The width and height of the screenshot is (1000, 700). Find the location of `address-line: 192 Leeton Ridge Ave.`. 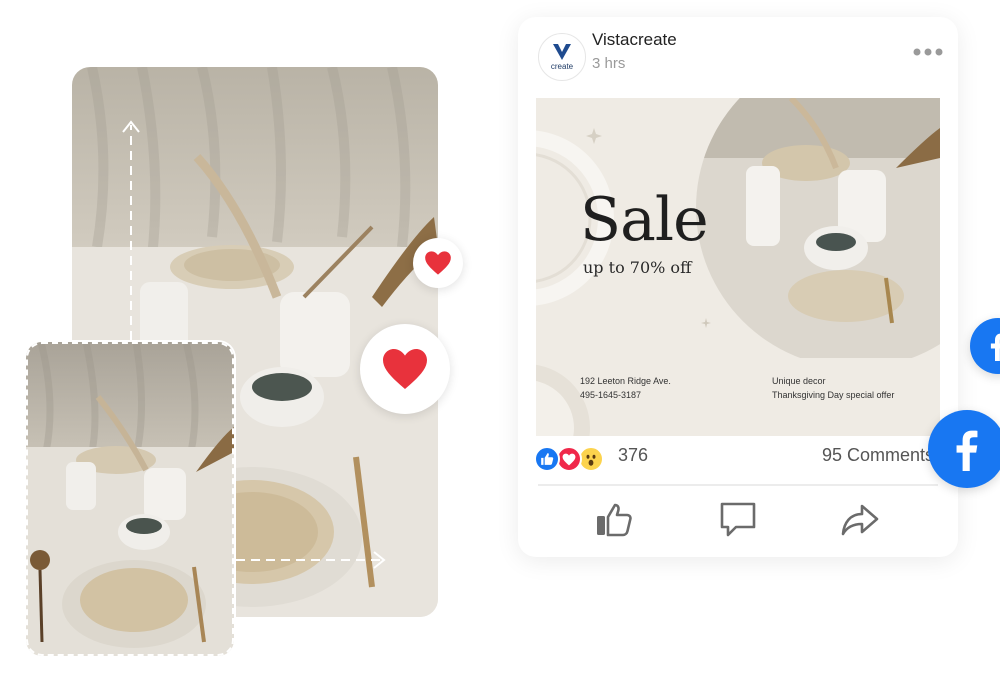

address-line: 192 Leeton Ridge Ave. is located at coordinates (625, 381).